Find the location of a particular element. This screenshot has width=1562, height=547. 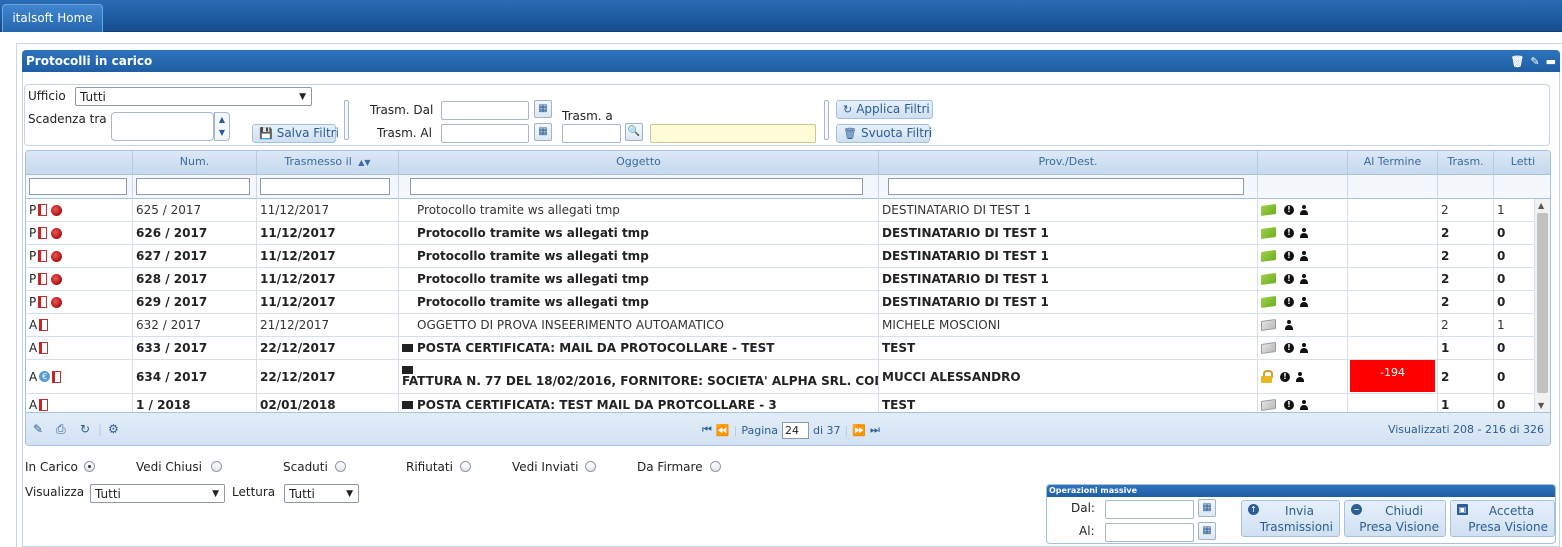

spinner-up-icon: ▲ is located at coordinates (222, 119).